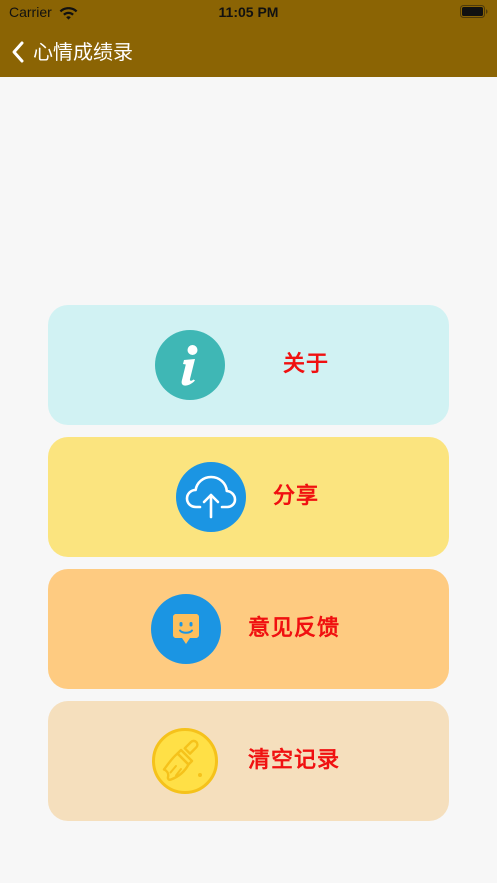 The height and width of the screenshot is (883, 497). What do you see at coordinates (18, 51) in the screenshot?
I see `chevron-left-icon` at bounding box center [18, 51].